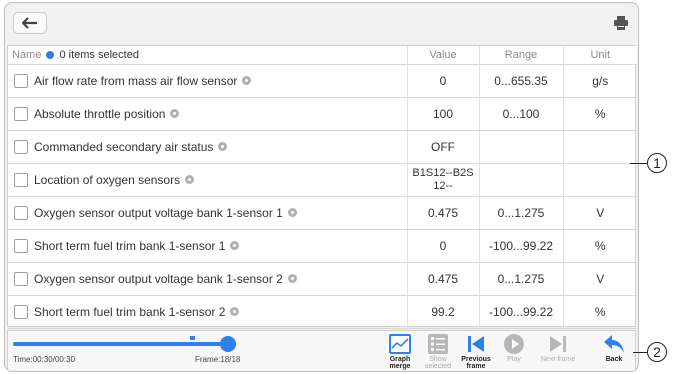 The width and height of the screenshot is (678, 374). What do you see at coordinates (400, 344) in the screenshot?
I see `graph-merge-icon` at bounding box center [400, 344].